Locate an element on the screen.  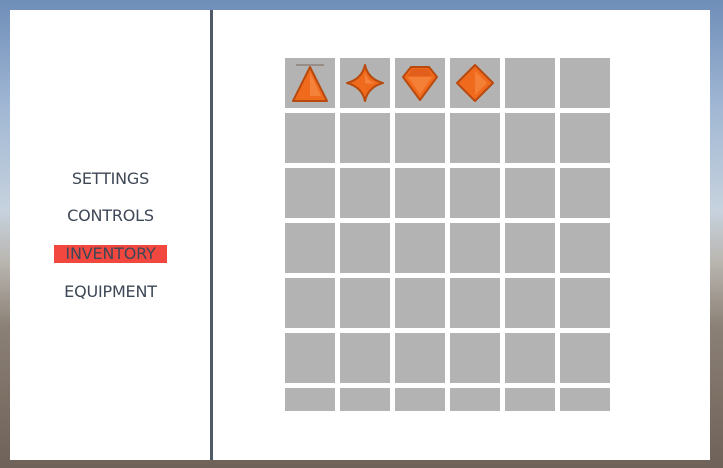
diamond-gem-icon is located at coordinates (475, 83).